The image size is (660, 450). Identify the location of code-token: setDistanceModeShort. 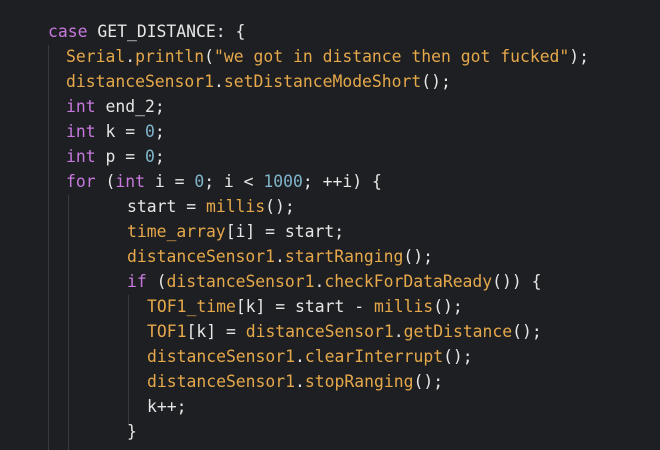
(322, 81).